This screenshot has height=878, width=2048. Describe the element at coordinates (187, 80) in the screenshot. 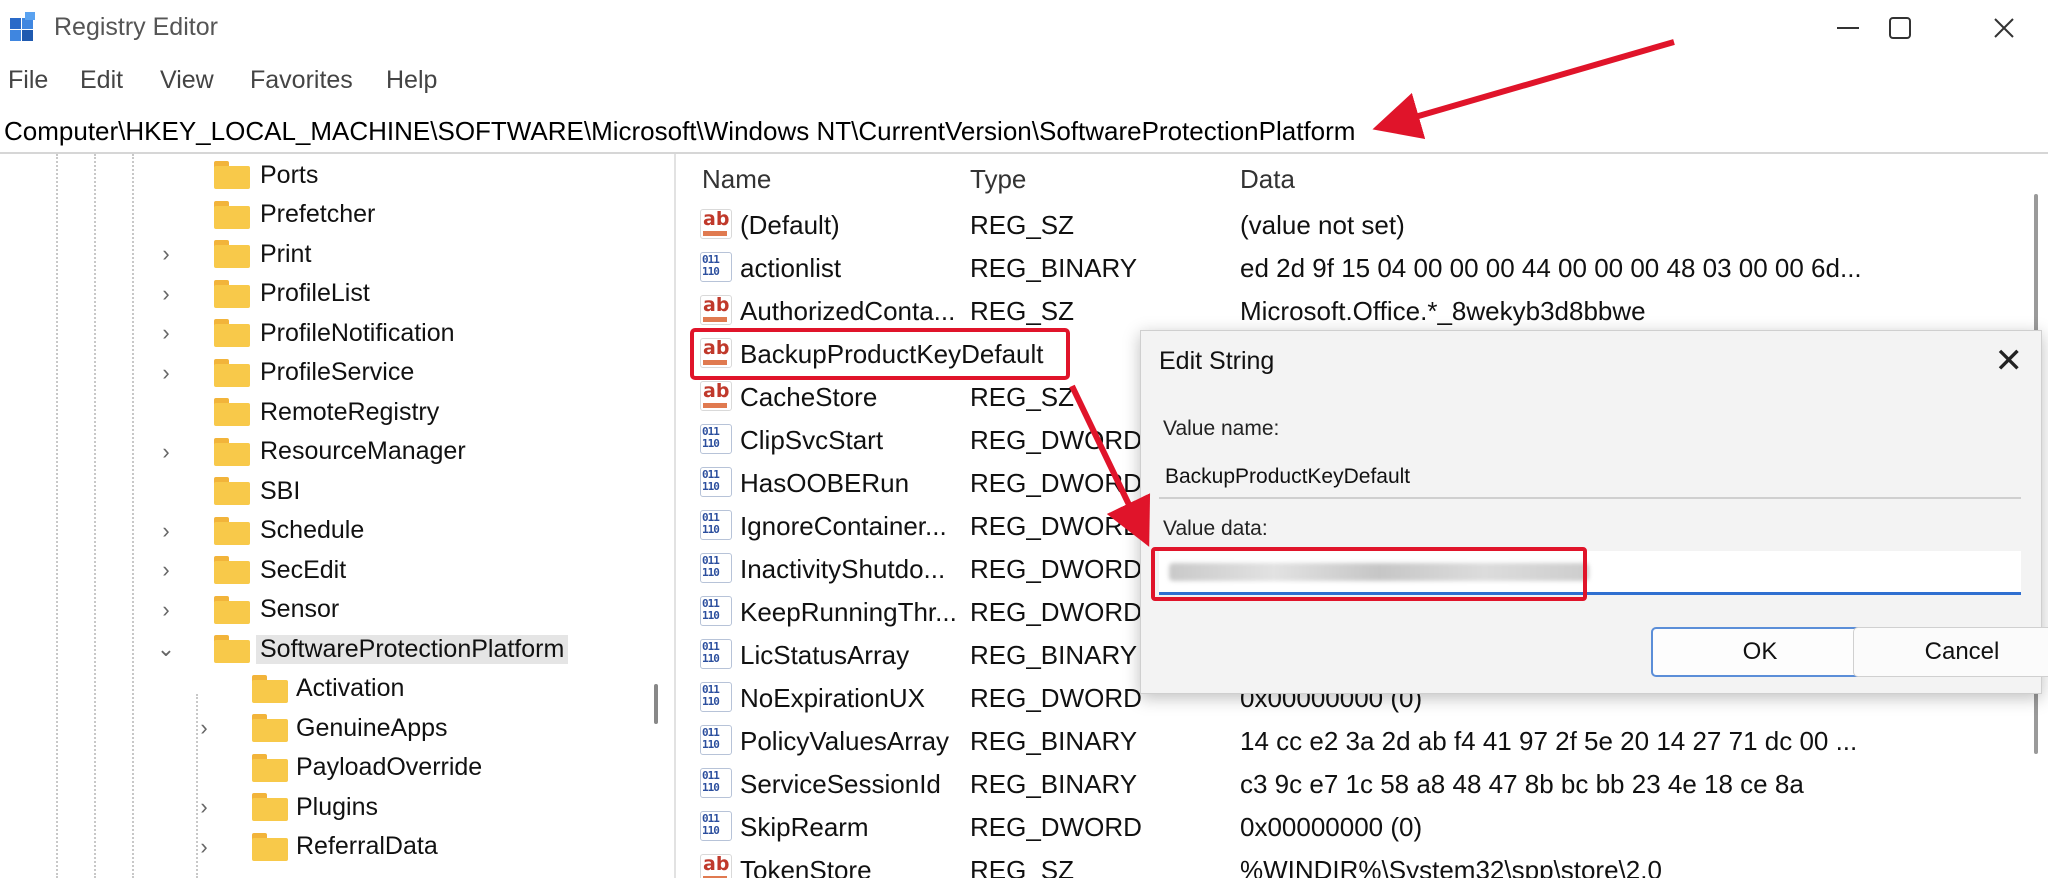

I see `menu-view: View` at that location.